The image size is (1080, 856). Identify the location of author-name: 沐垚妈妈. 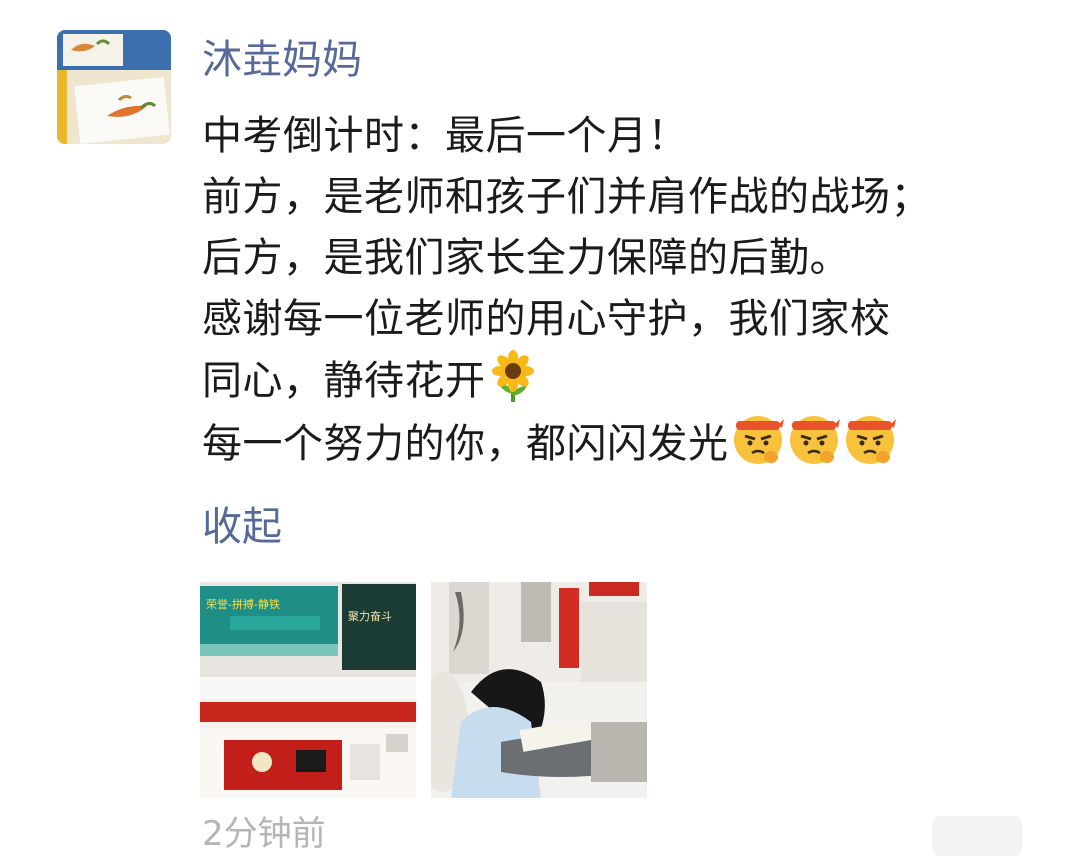
(282, 60).